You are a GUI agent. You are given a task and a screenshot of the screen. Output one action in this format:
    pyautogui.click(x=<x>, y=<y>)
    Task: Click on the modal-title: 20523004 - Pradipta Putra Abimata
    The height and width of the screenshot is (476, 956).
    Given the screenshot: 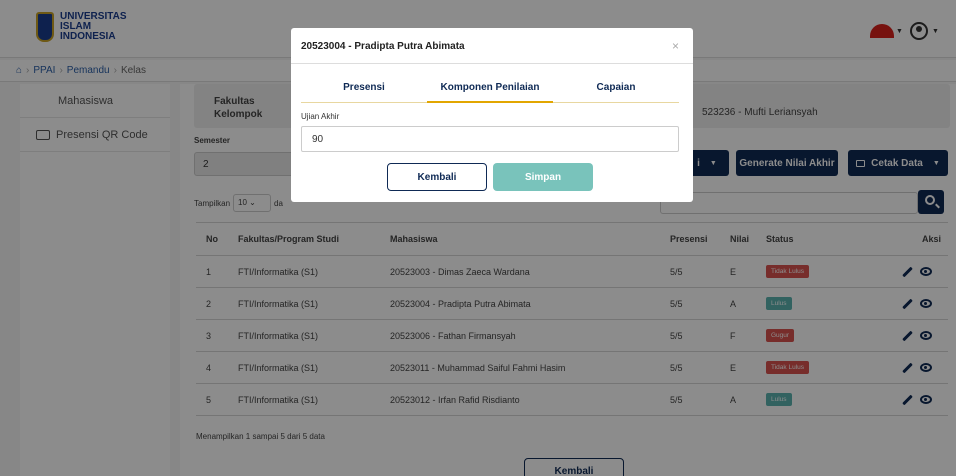 What is the action you would take?
    pyautogui.click(x=383, y=46)
    